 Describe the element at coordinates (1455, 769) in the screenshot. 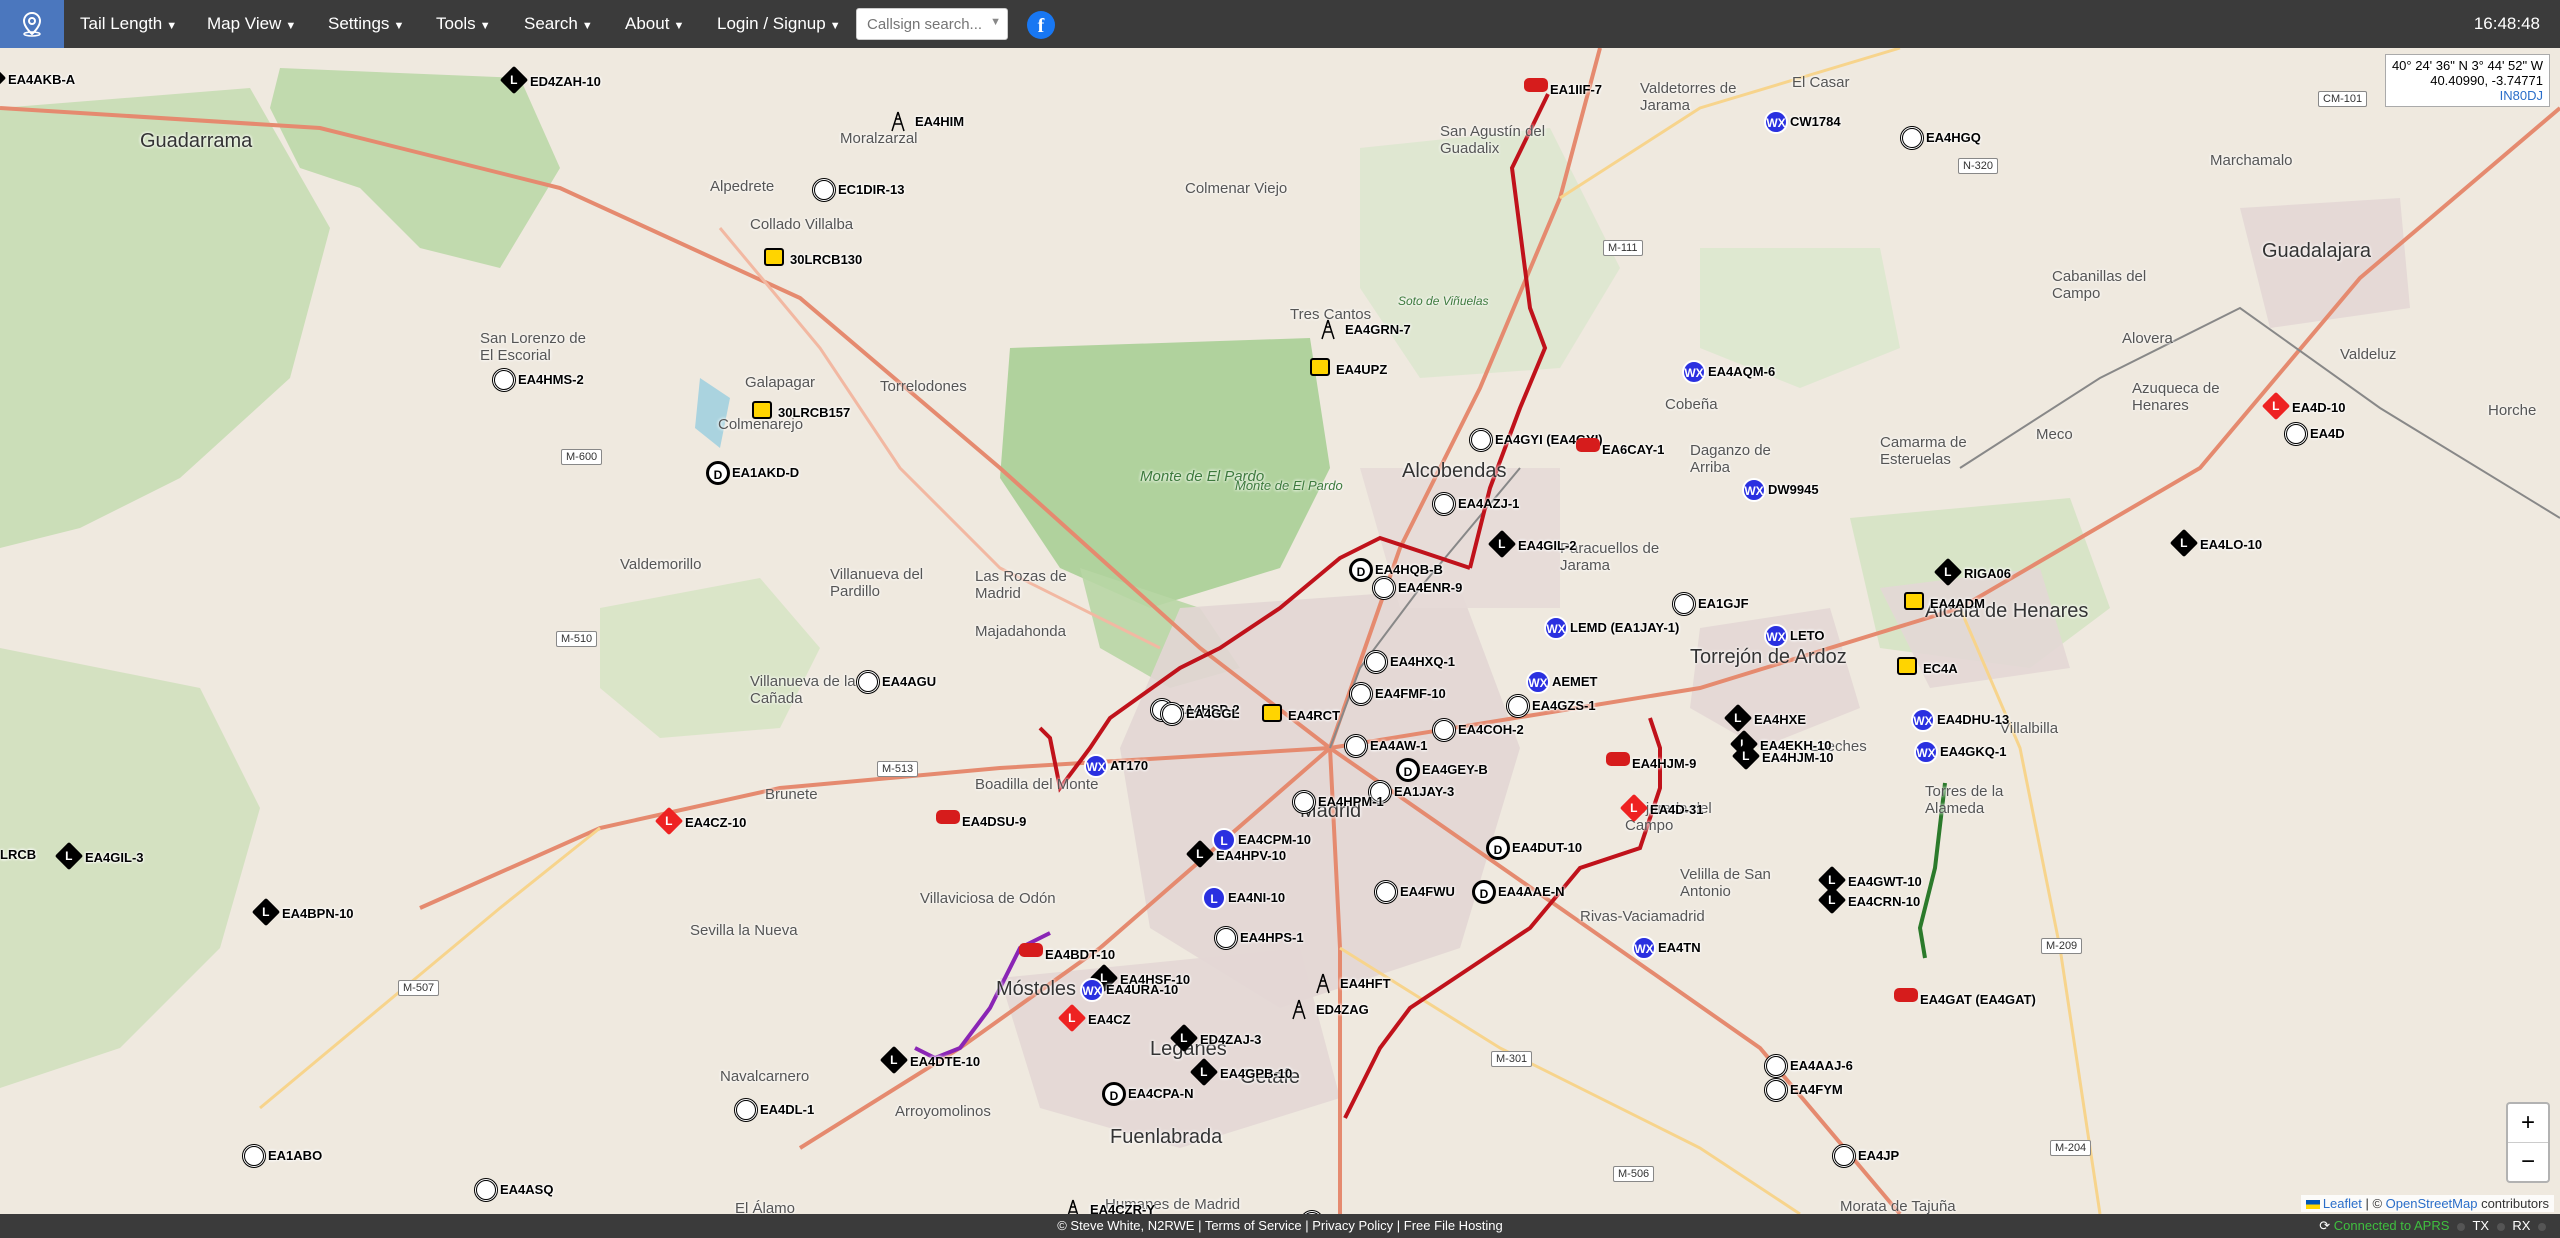

I see `station-label: EA4GEY-B` at that location.